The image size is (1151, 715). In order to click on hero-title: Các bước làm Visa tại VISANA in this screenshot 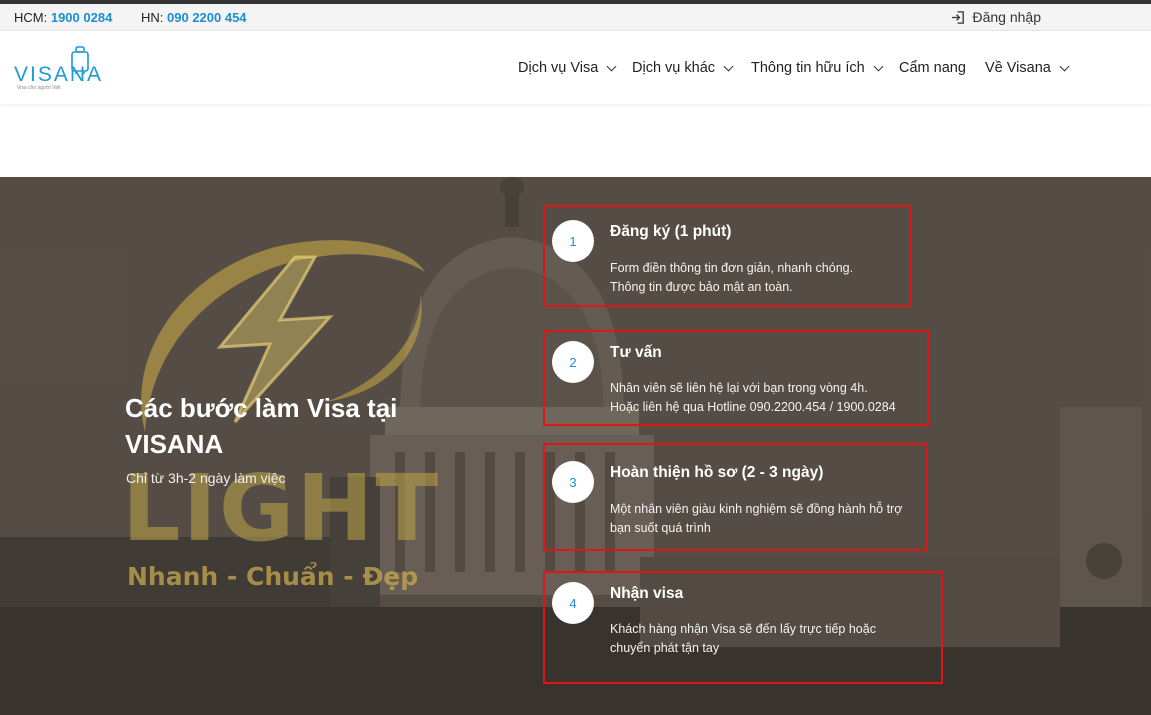, I will do `click(261, 426)`.